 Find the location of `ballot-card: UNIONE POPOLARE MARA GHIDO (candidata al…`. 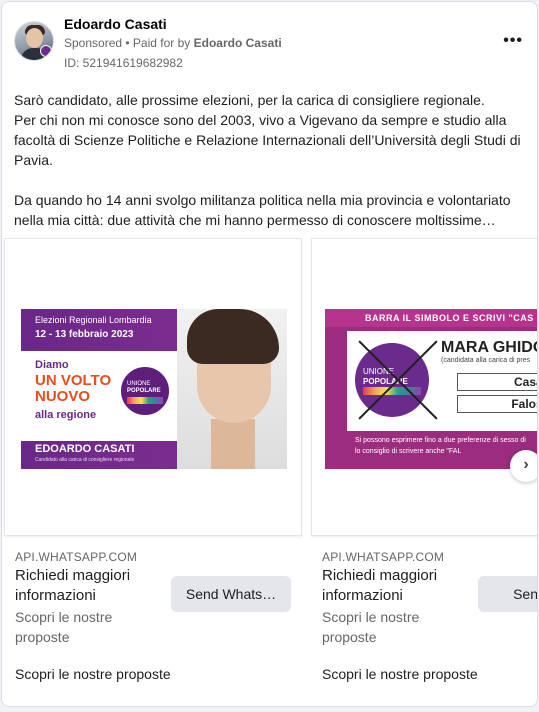

ballot-card: UNIONE POPOLARE MARA GHIDO (candidata al… is located at coordinates (442, 381).